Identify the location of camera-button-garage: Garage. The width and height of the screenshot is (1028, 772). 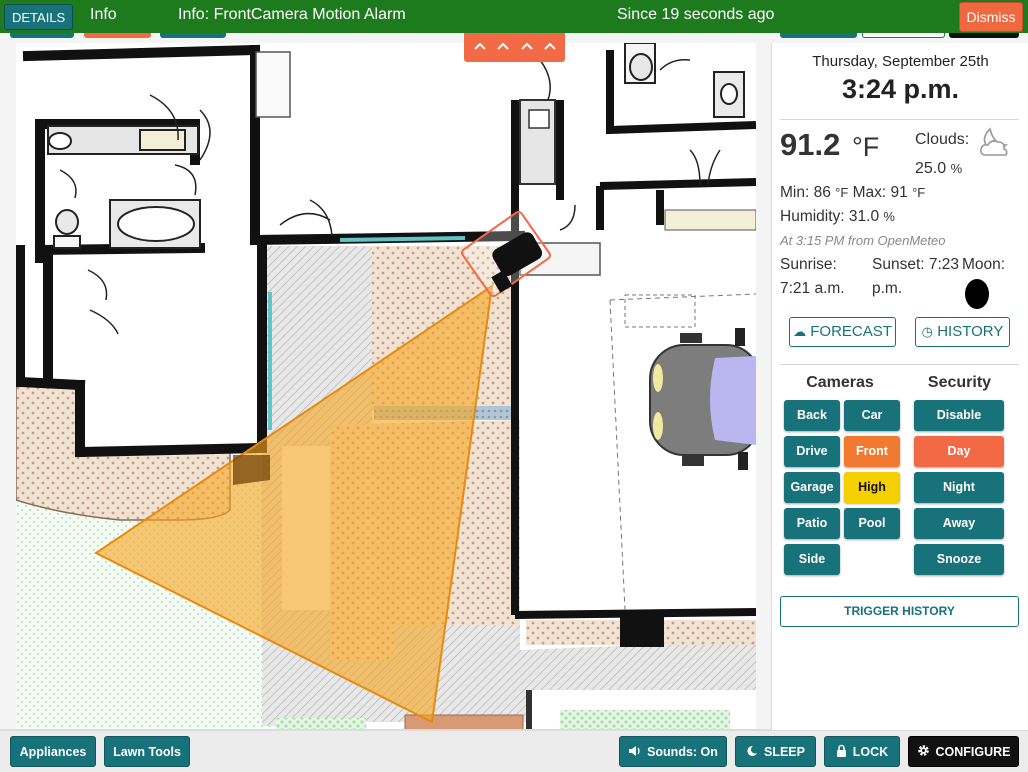
(812, 487).